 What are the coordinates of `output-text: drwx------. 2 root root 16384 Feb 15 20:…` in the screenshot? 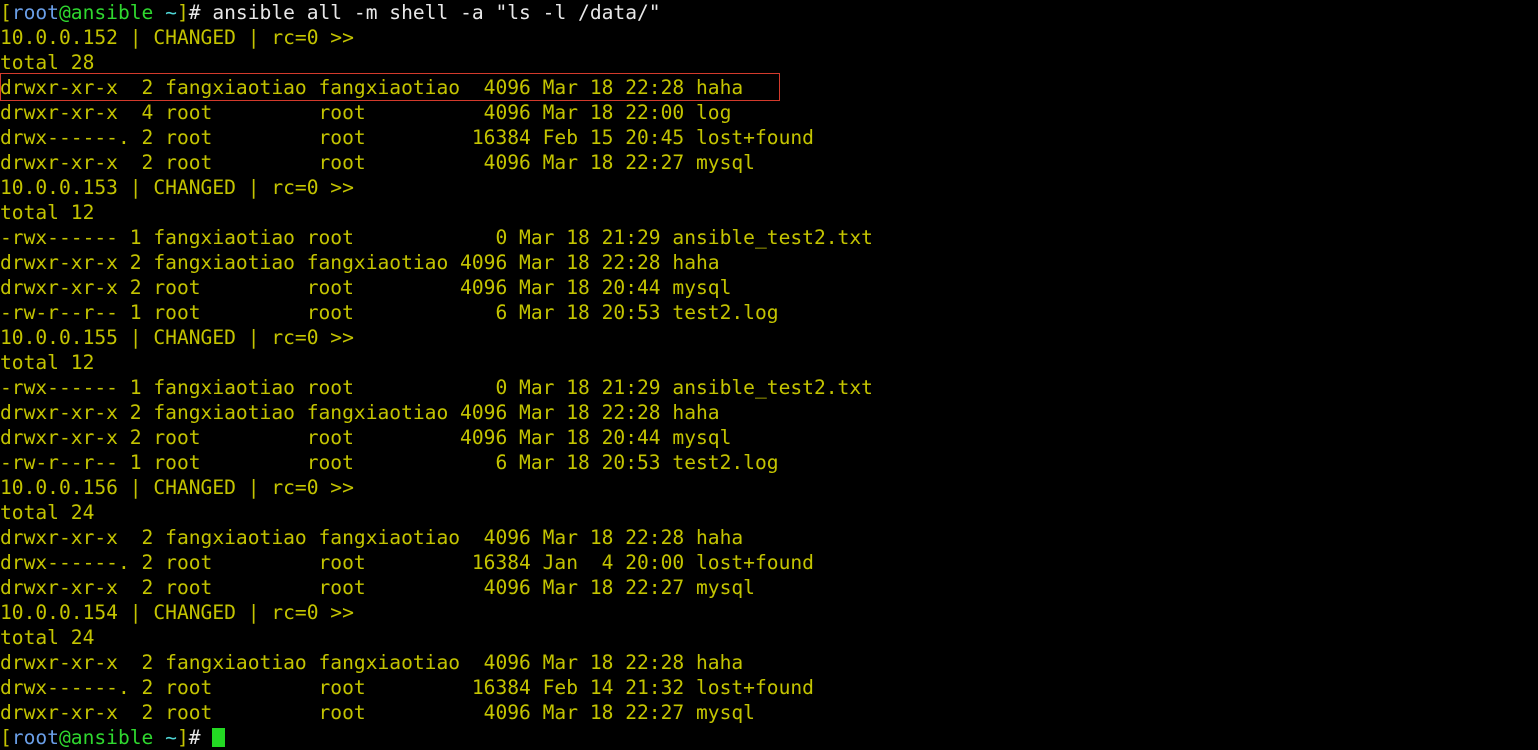 It's located at (407, 137).